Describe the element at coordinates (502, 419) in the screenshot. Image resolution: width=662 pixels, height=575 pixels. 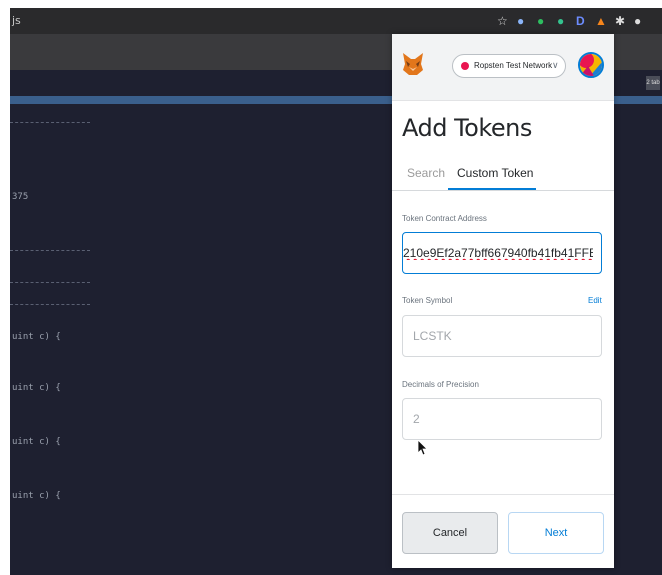
I see `decimals-input: 2` at that location.